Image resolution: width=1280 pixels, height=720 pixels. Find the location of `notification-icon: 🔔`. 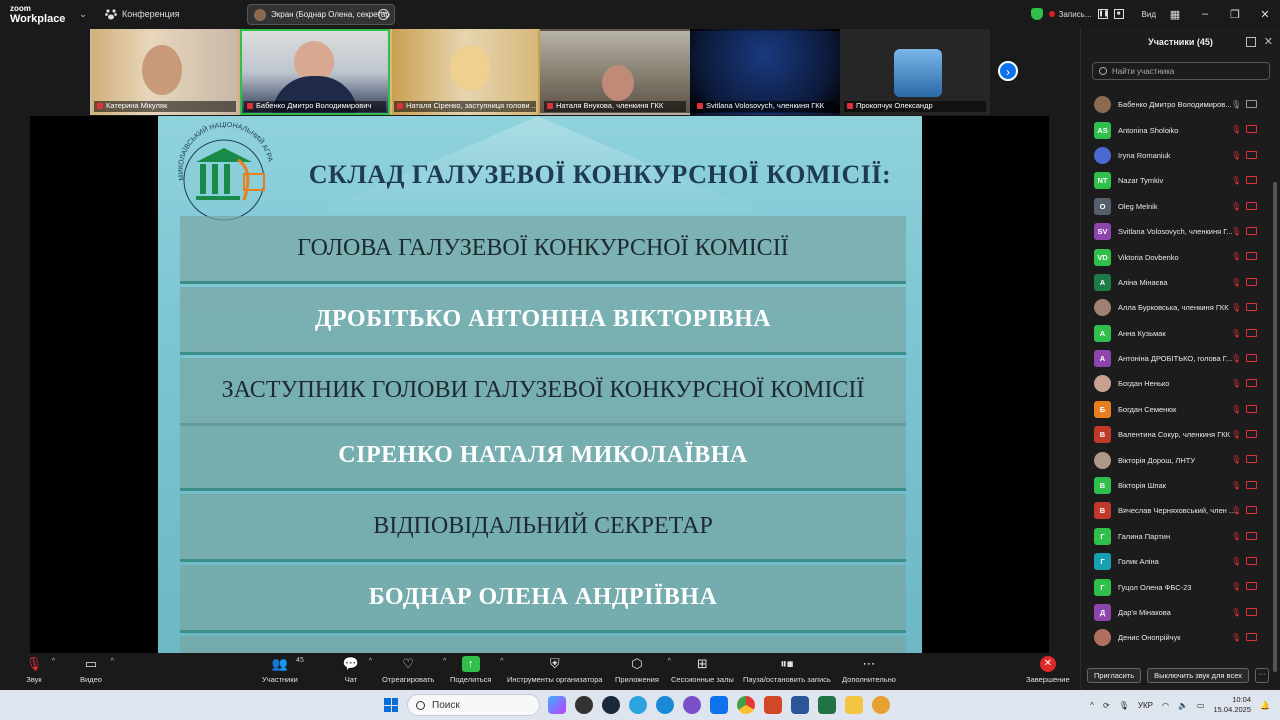

notification-icon: 🔔 is located at coordinates (1265, 705).